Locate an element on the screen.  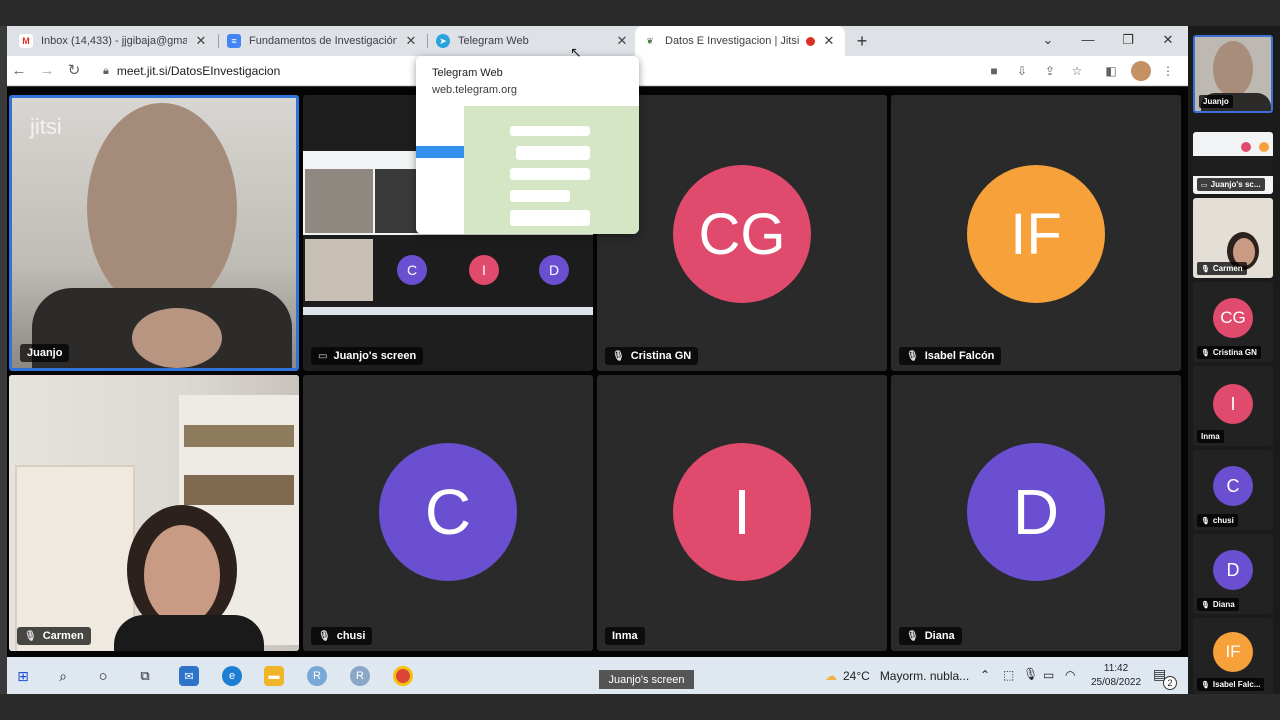
participant-name: 🎙︎ Cristina GN is located at coordinates (652, 356).